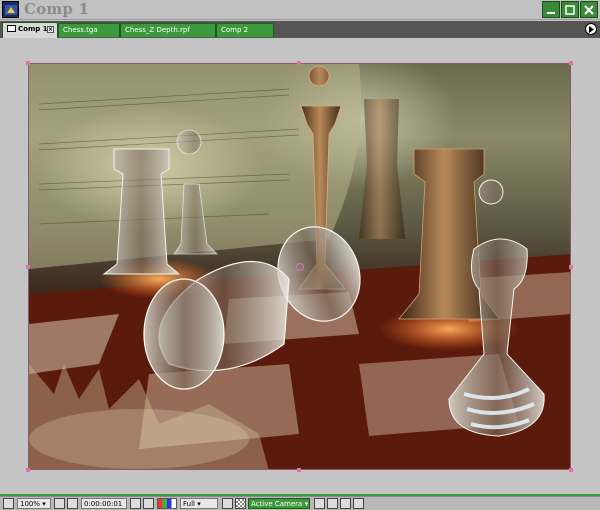 Image resolution: width=600 pixels, height=510 pixels. I want to click on layer-handle-bottom-left, so click(28, 470).